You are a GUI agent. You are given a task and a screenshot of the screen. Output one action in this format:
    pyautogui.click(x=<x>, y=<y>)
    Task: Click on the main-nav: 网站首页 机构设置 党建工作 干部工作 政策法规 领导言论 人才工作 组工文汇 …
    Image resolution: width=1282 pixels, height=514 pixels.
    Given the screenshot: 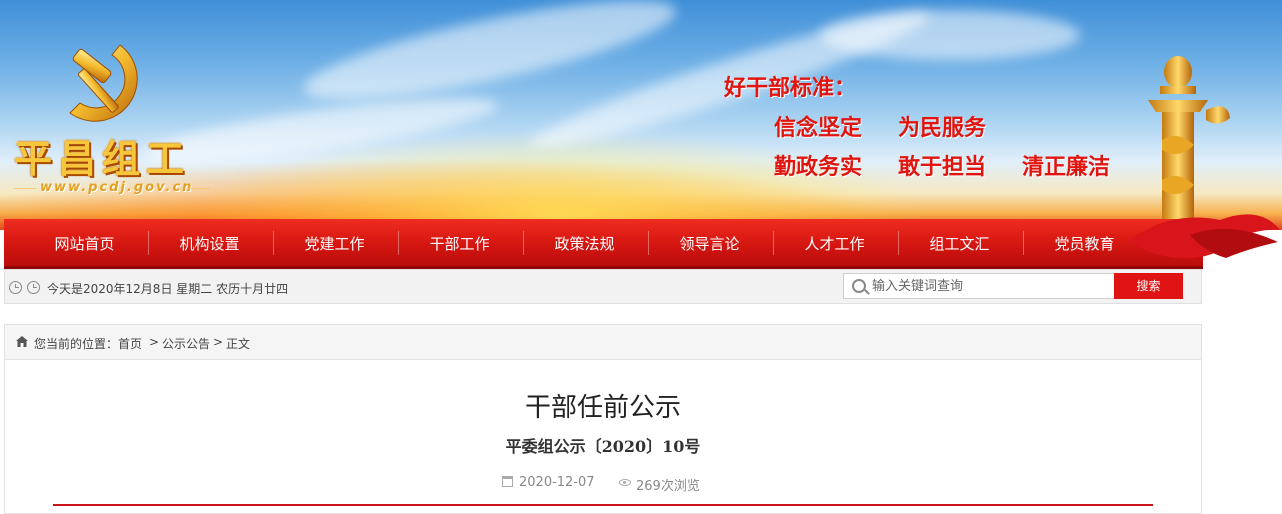 What is the action you would take?
    pyautogui.click(x=603, y=244)
    